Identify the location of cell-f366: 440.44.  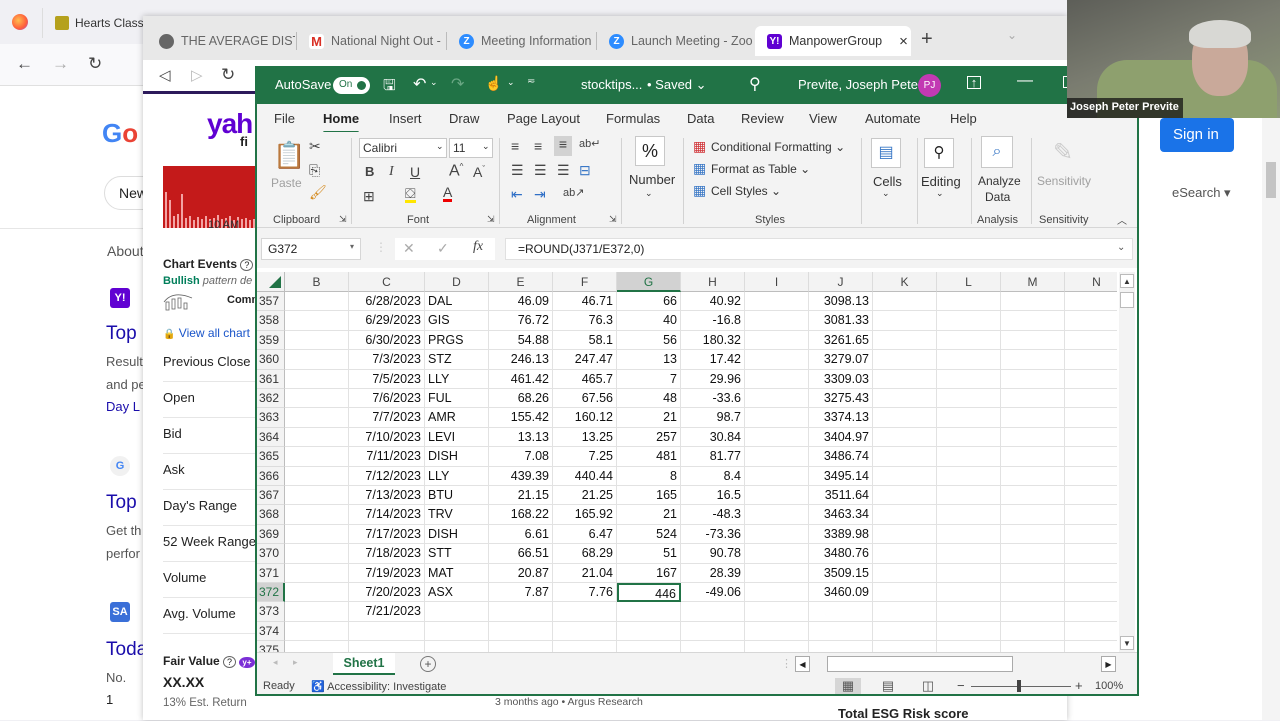
(585, 476).